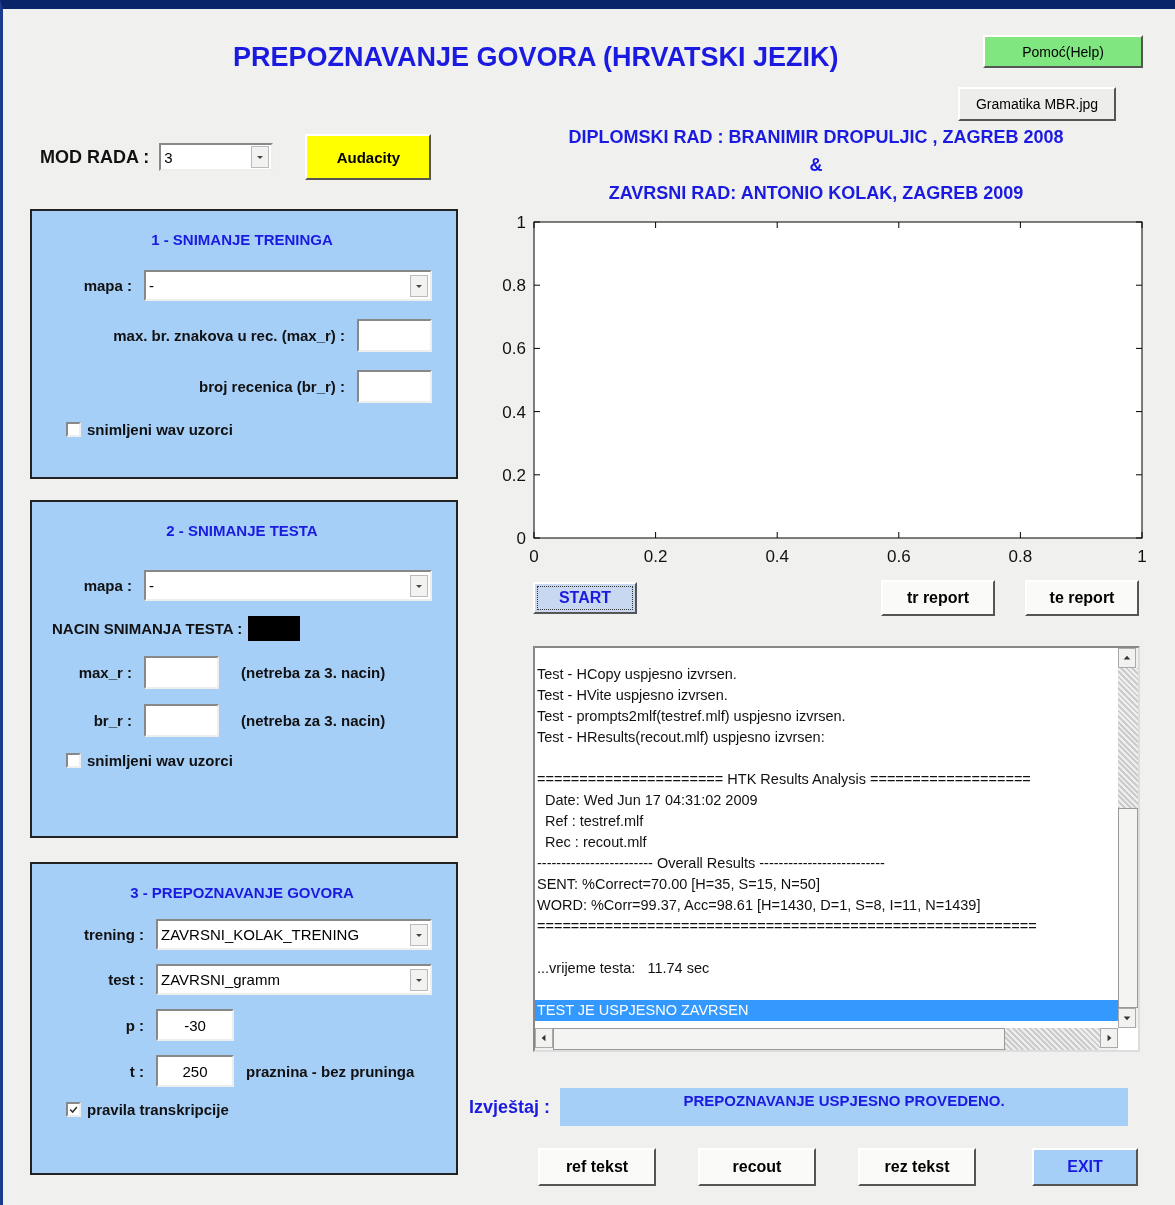  Describe the element at coordinates (514, 286) in the screenshot. I see `y-tick-label: 0.8` at that location.